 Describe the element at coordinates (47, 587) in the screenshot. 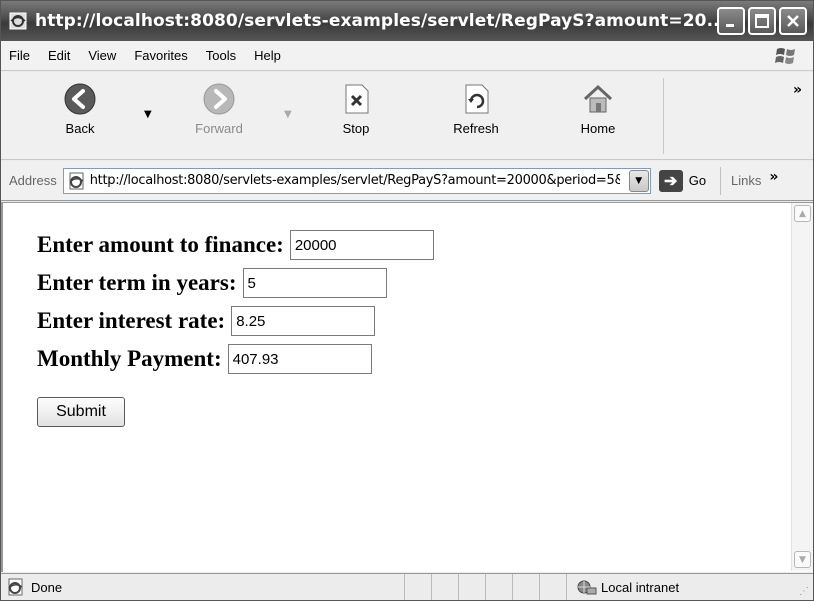

I see `status-text: Done` at that location.